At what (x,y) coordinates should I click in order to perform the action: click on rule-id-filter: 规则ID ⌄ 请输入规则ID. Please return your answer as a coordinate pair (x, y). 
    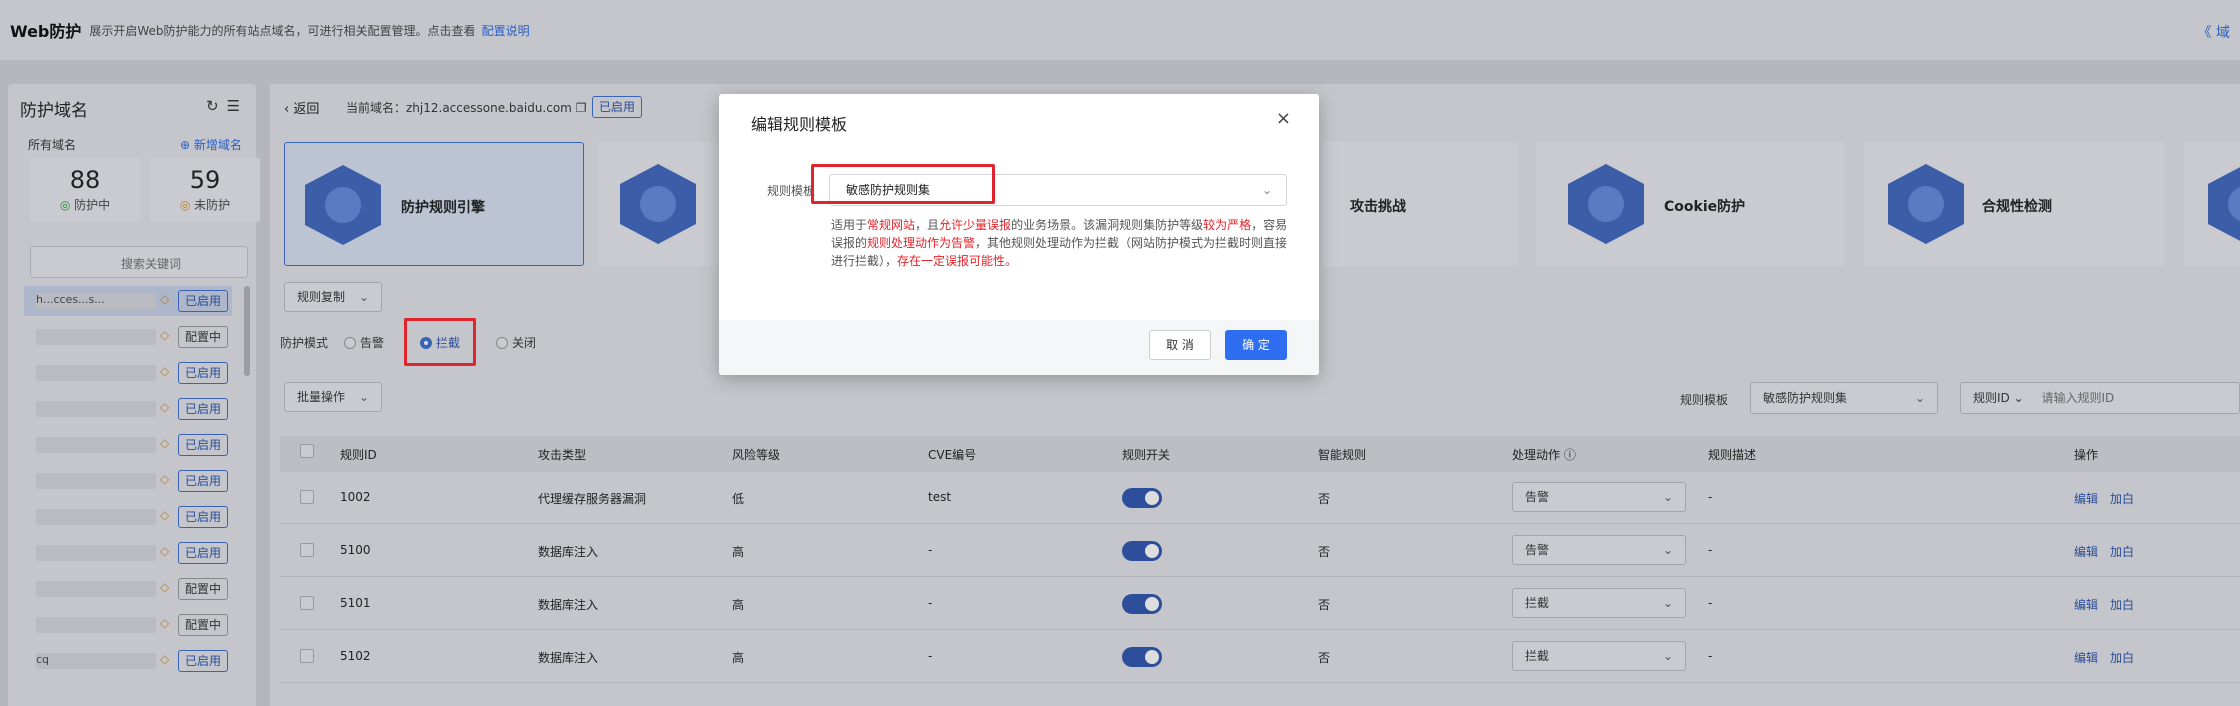
    Looking at the image, I should click on (2100, 398).